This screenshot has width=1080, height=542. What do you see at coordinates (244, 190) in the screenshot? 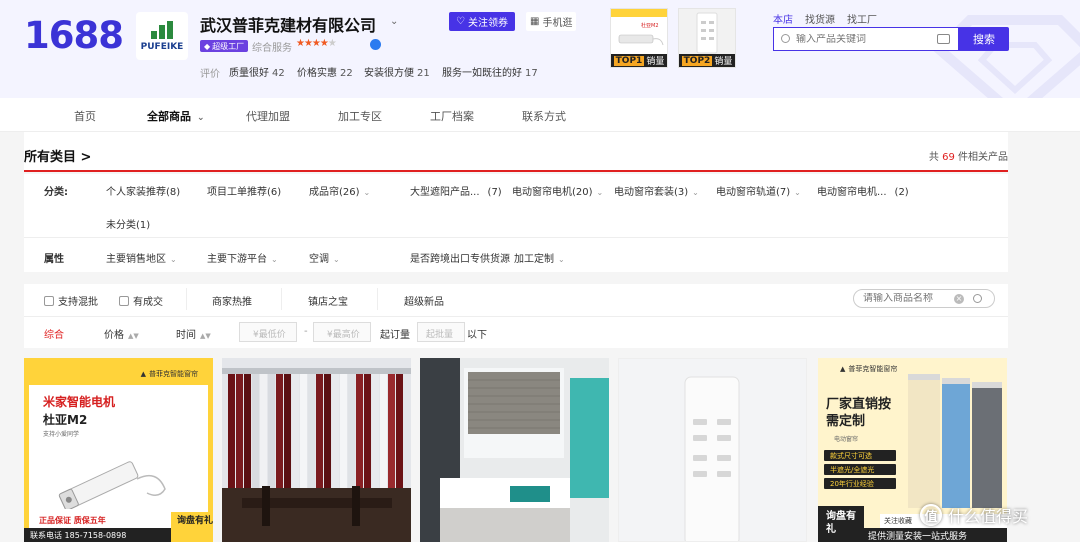
I see `class-item: 项目工单推荐(6)` at bounding box center [244, 190].